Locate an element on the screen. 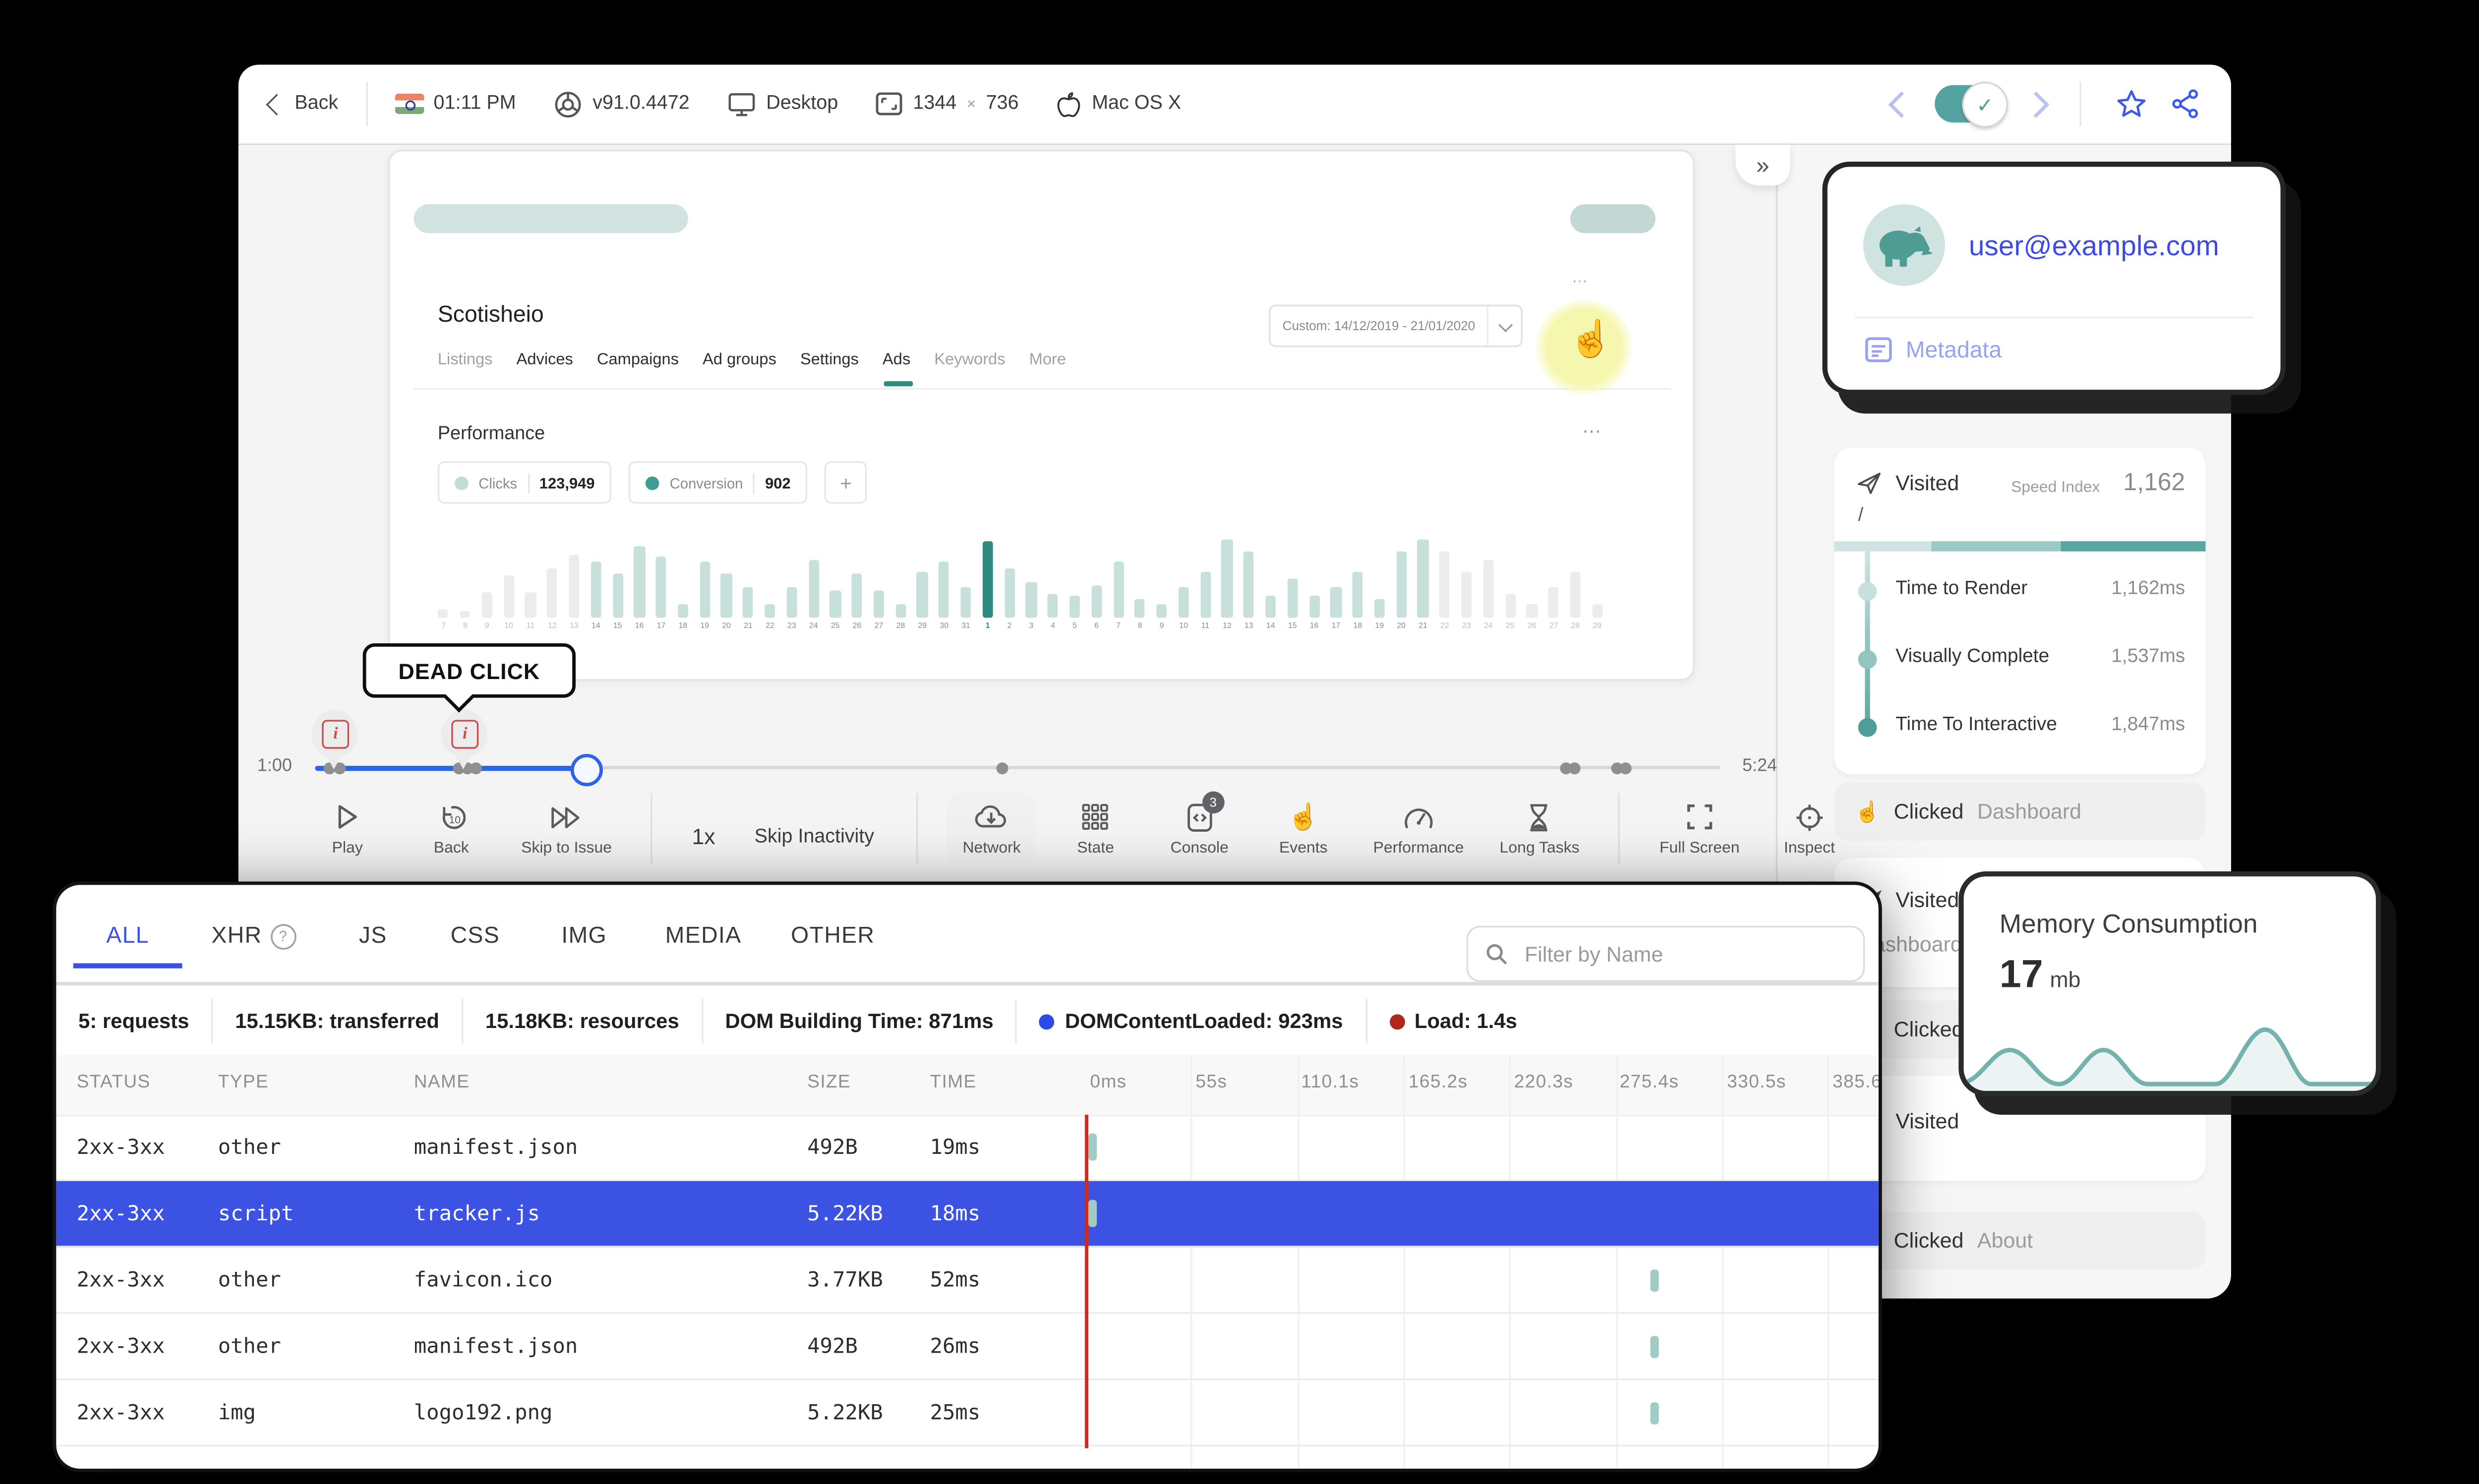 This screenshot has width=2479, height=1484. play-button: Play is located at coordinates (347, 828).